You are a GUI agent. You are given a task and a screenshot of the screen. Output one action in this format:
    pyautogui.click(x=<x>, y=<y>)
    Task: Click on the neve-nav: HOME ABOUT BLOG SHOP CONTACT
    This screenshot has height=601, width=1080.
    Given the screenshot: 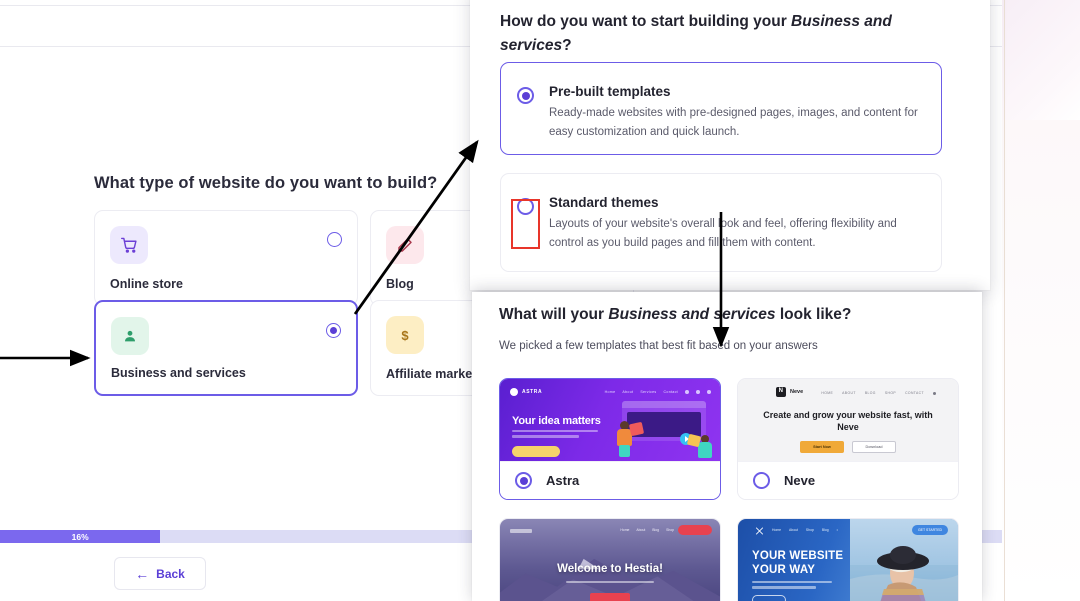 What is the action you would take?
    pyautogui.click(x=878, y=393)
    